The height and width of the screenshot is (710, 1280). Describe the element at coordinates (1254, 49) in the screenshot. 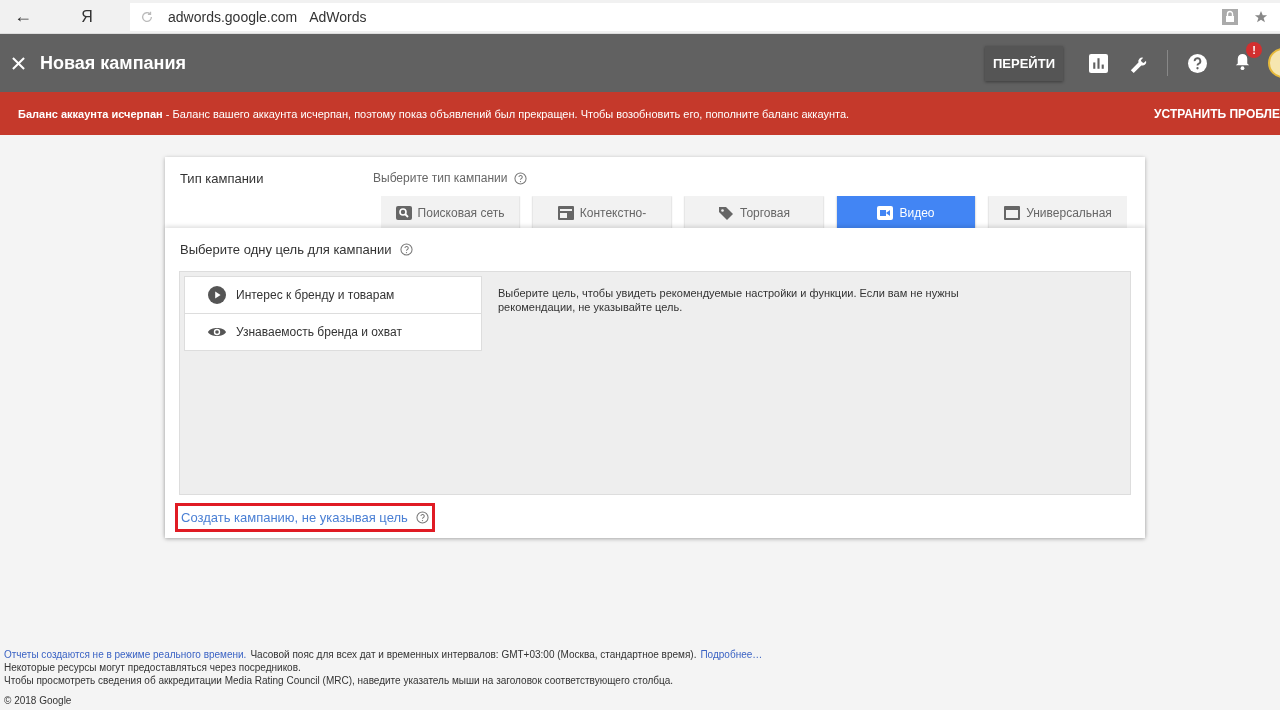

I see `notification-badge: !` at that location.